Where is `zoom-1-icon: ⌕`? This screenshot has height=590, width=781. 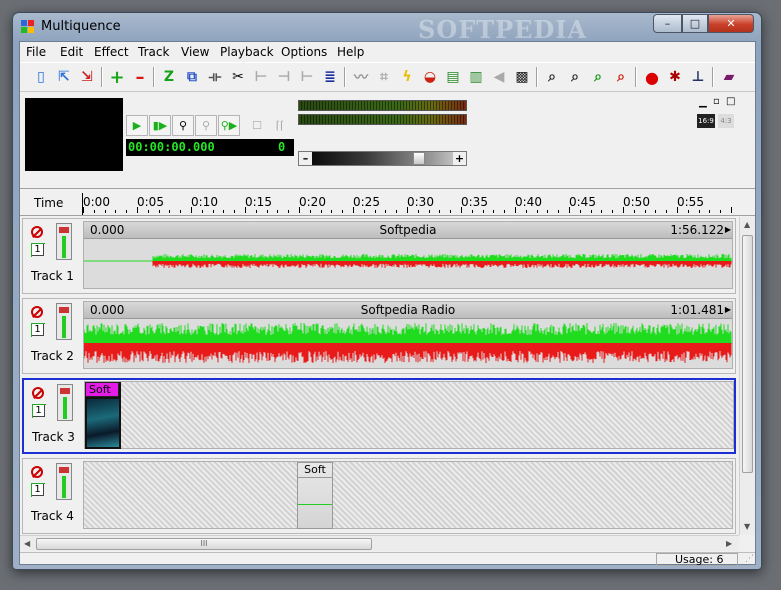
zoom-1-icon: ⌕ is located at coordinates (552, 77).